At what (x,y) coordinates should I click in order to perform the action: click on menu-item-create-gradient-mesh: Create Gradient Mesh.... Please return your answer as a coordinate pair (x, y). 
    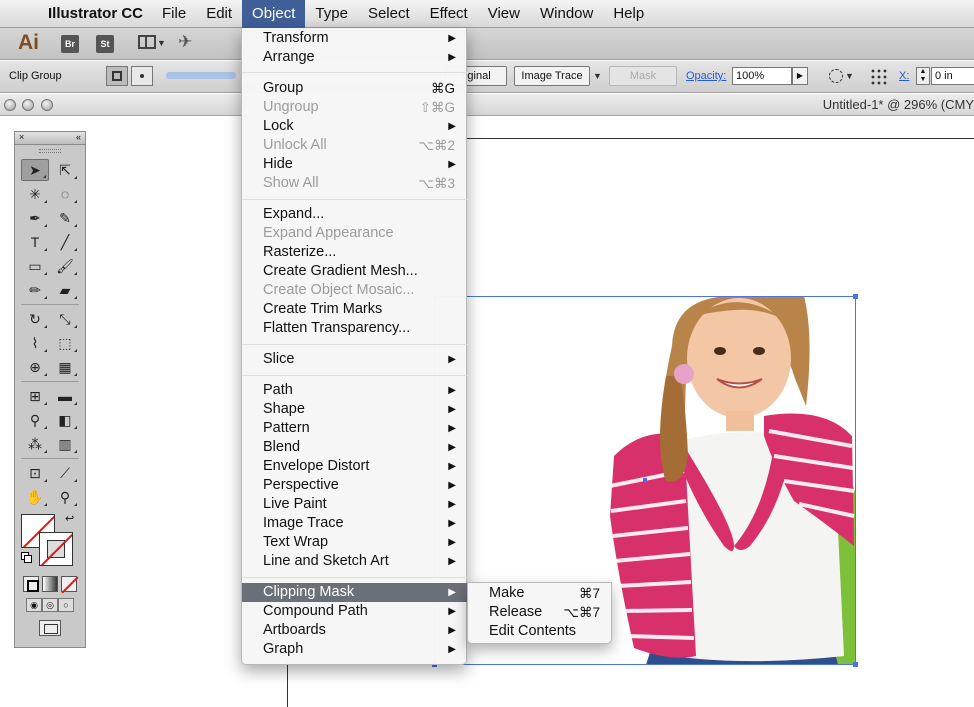
    Looking at the image, I should click on (355, 271).